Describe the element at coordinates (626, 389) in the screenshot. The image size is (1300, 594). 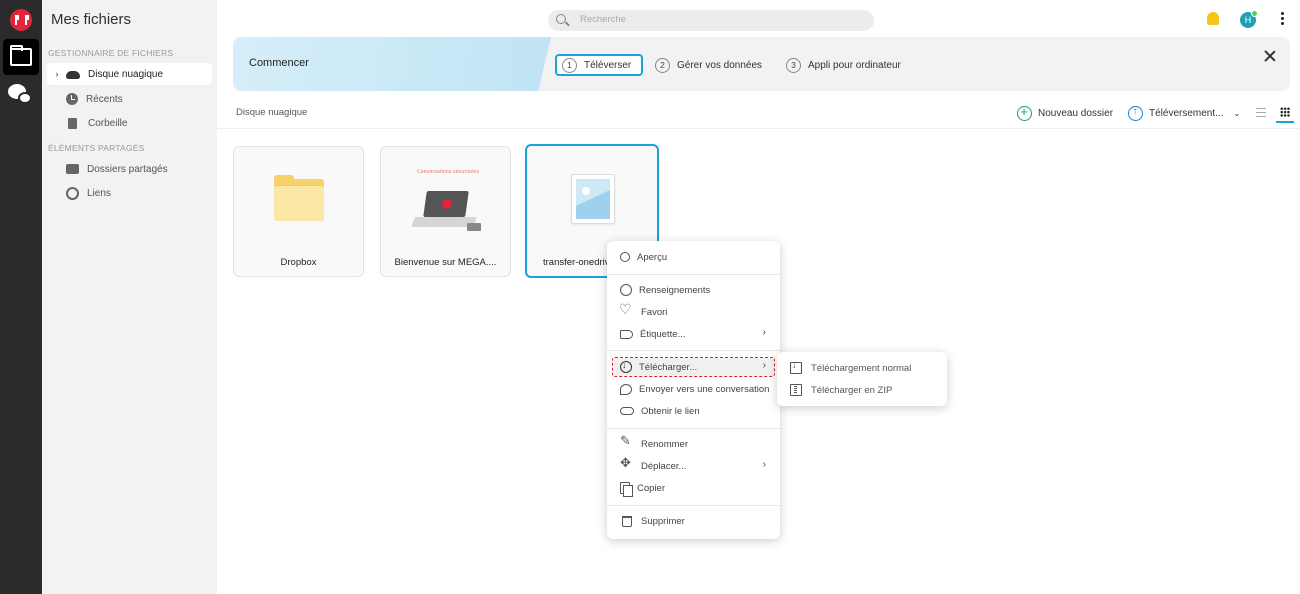
I see `send-chat-icon` at that location.